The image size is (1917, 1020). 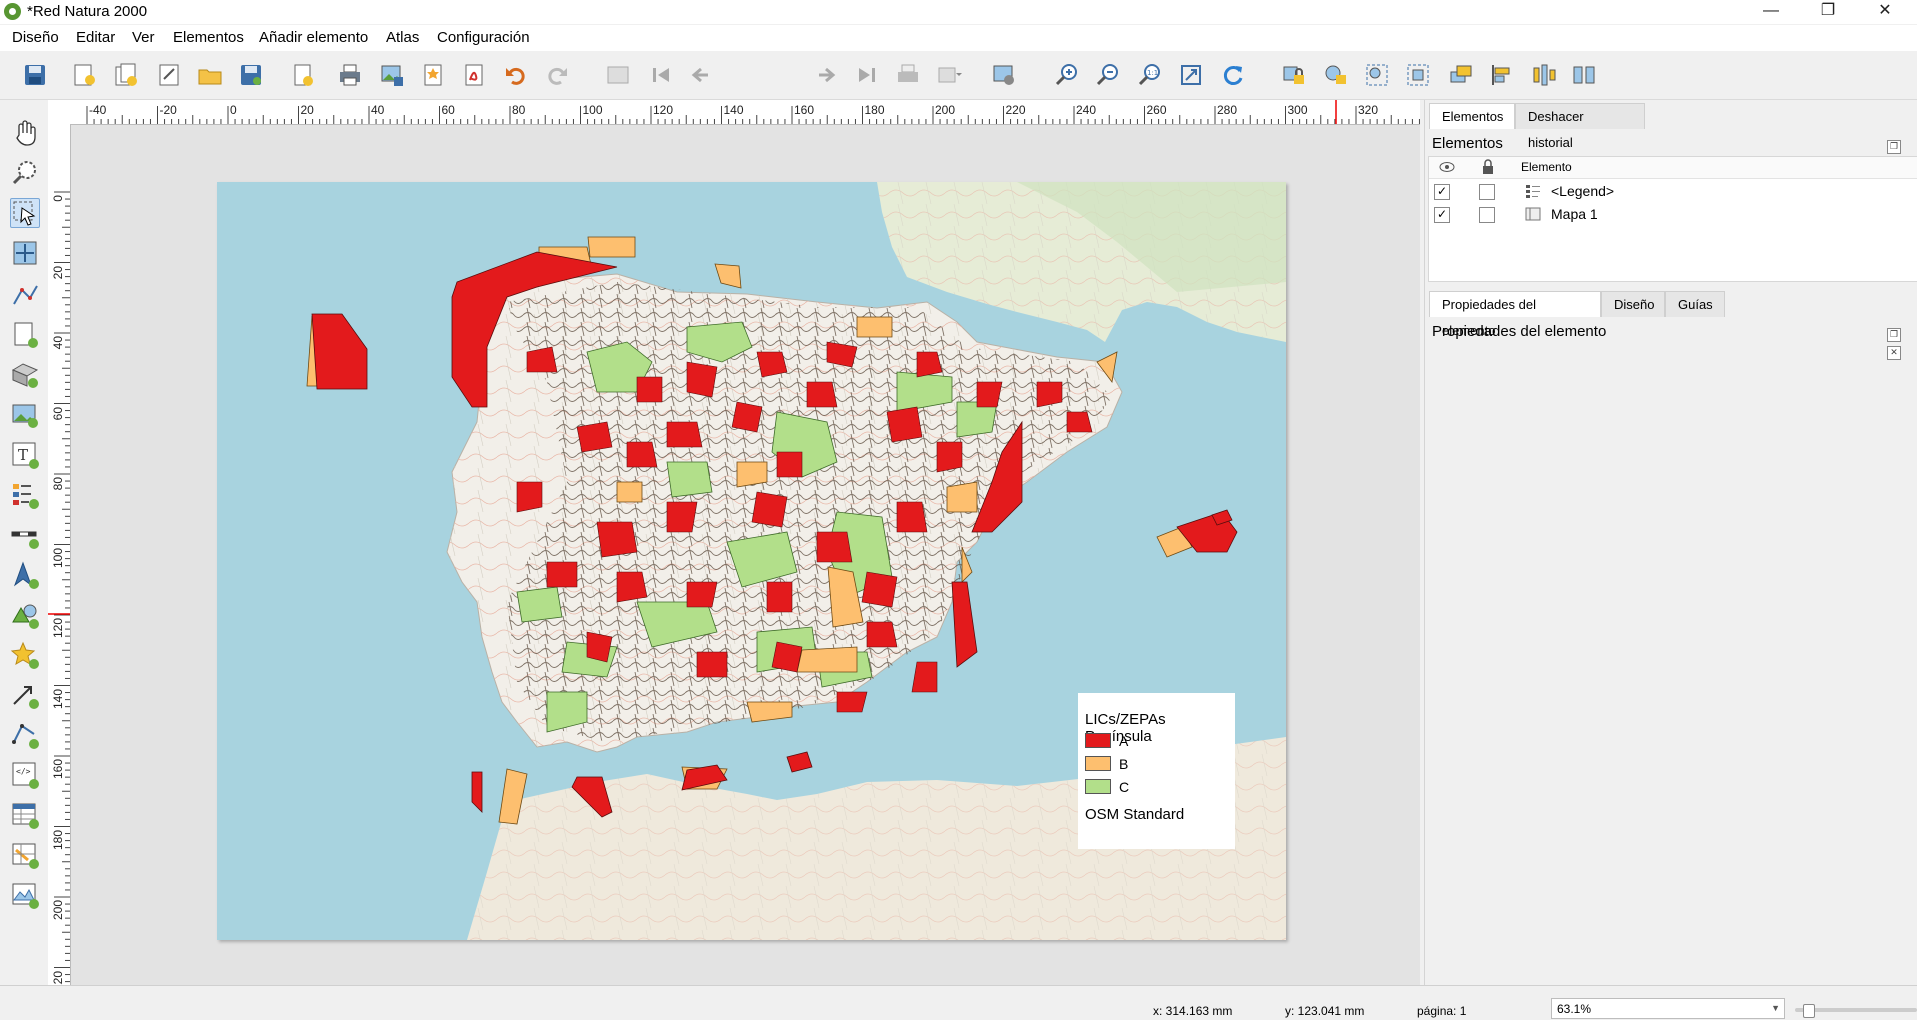 What do you see at coordinates (475, 75) in the screenshot?
I see `export-pdf-icon` at bounding box center [475, 75].